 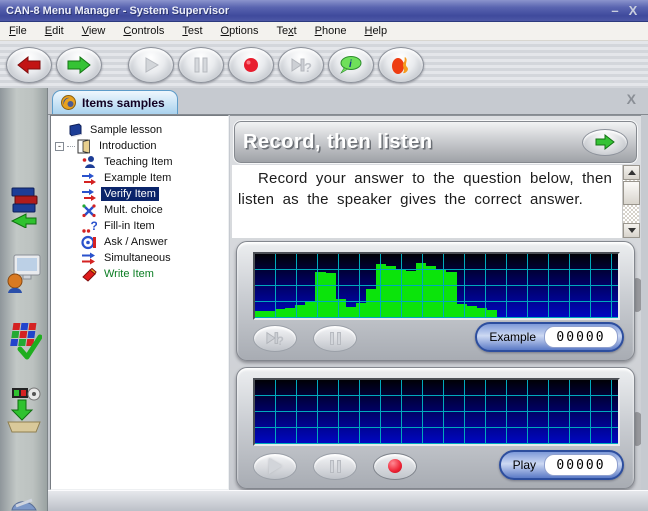 What do you see at coordinates (24, 339) in the screenshot?
I see `planner-grid-icon` at bounding box center [24, 339].